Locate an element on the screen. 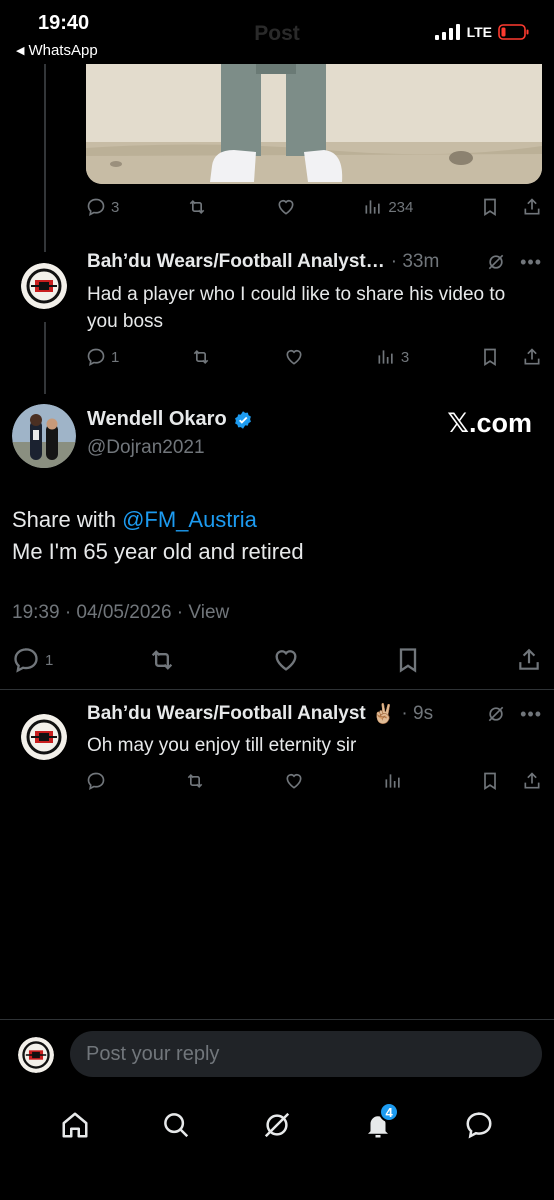 The height and width of the screenshot is (1200, 554). tab-home is located at coordinates (75, 1125).